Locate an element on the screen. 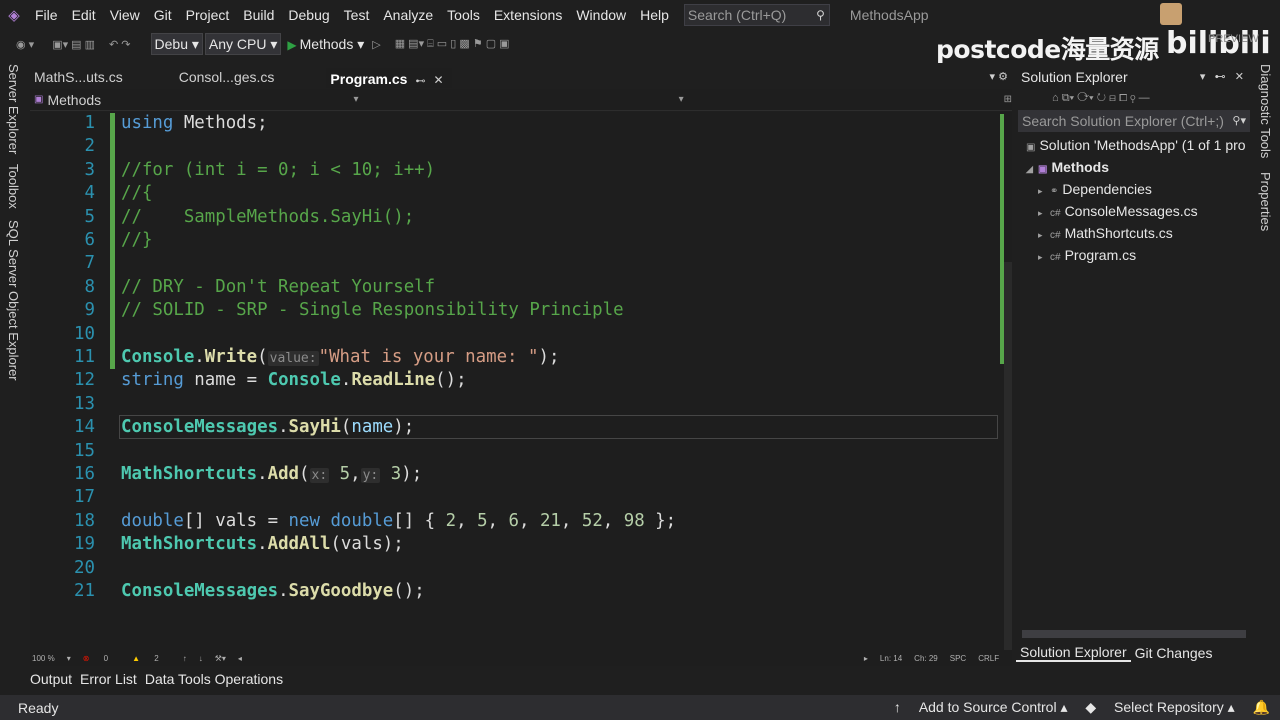 The height and width of the screenshot is (720, 1280). project-scope-dropdown: Methods is located at coordinates (198, 100).